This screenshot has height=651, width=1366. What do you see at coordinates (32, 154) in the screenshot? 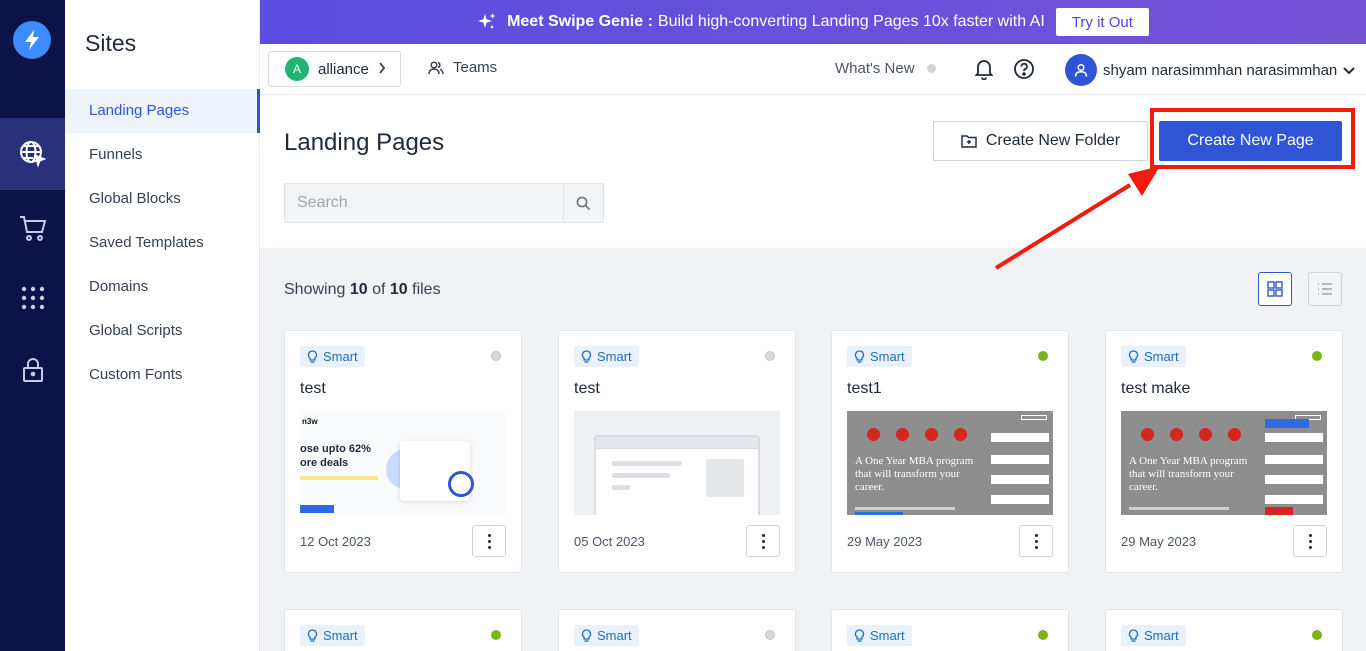
I see `globe-cursor-icon` at bounding box center [32, 154].